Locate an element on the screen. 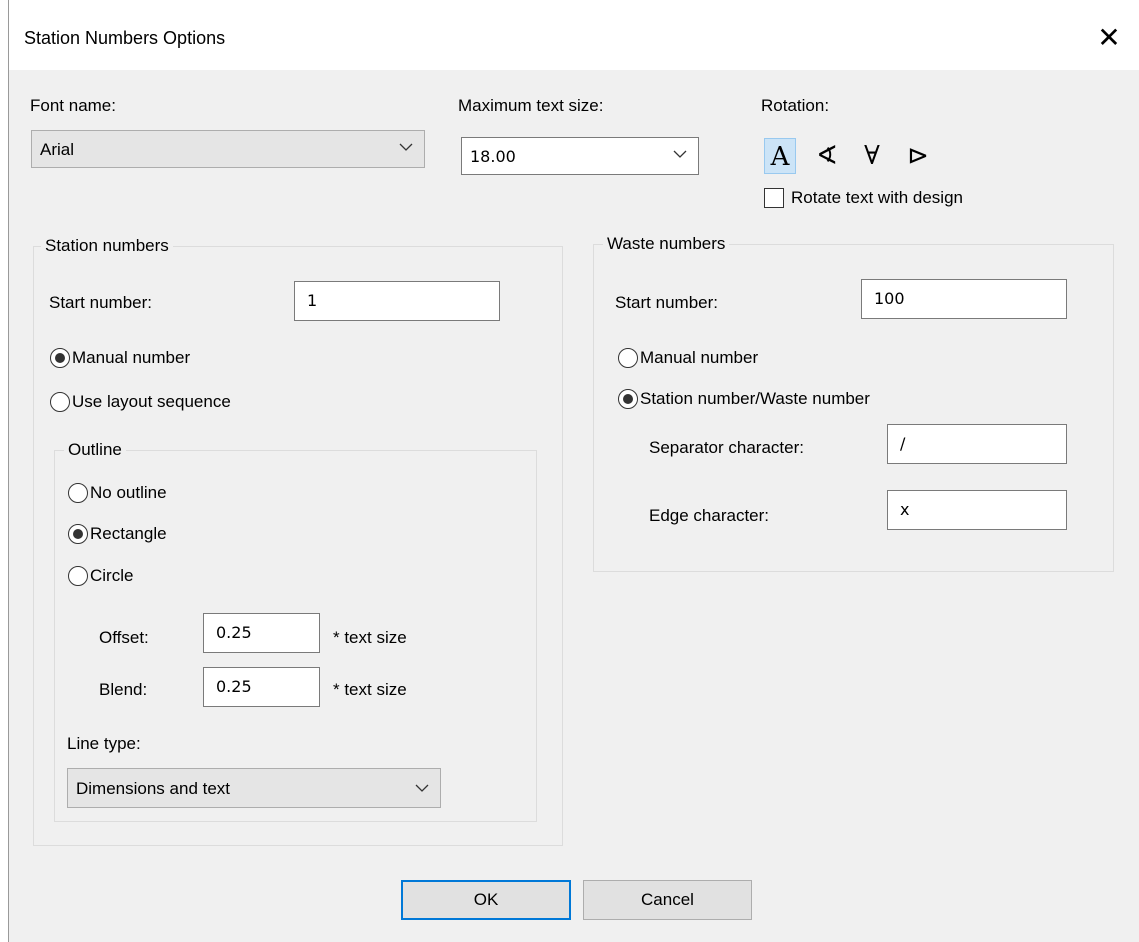  line-type-select: Dimensions and text is located at coordinates (254, 788).